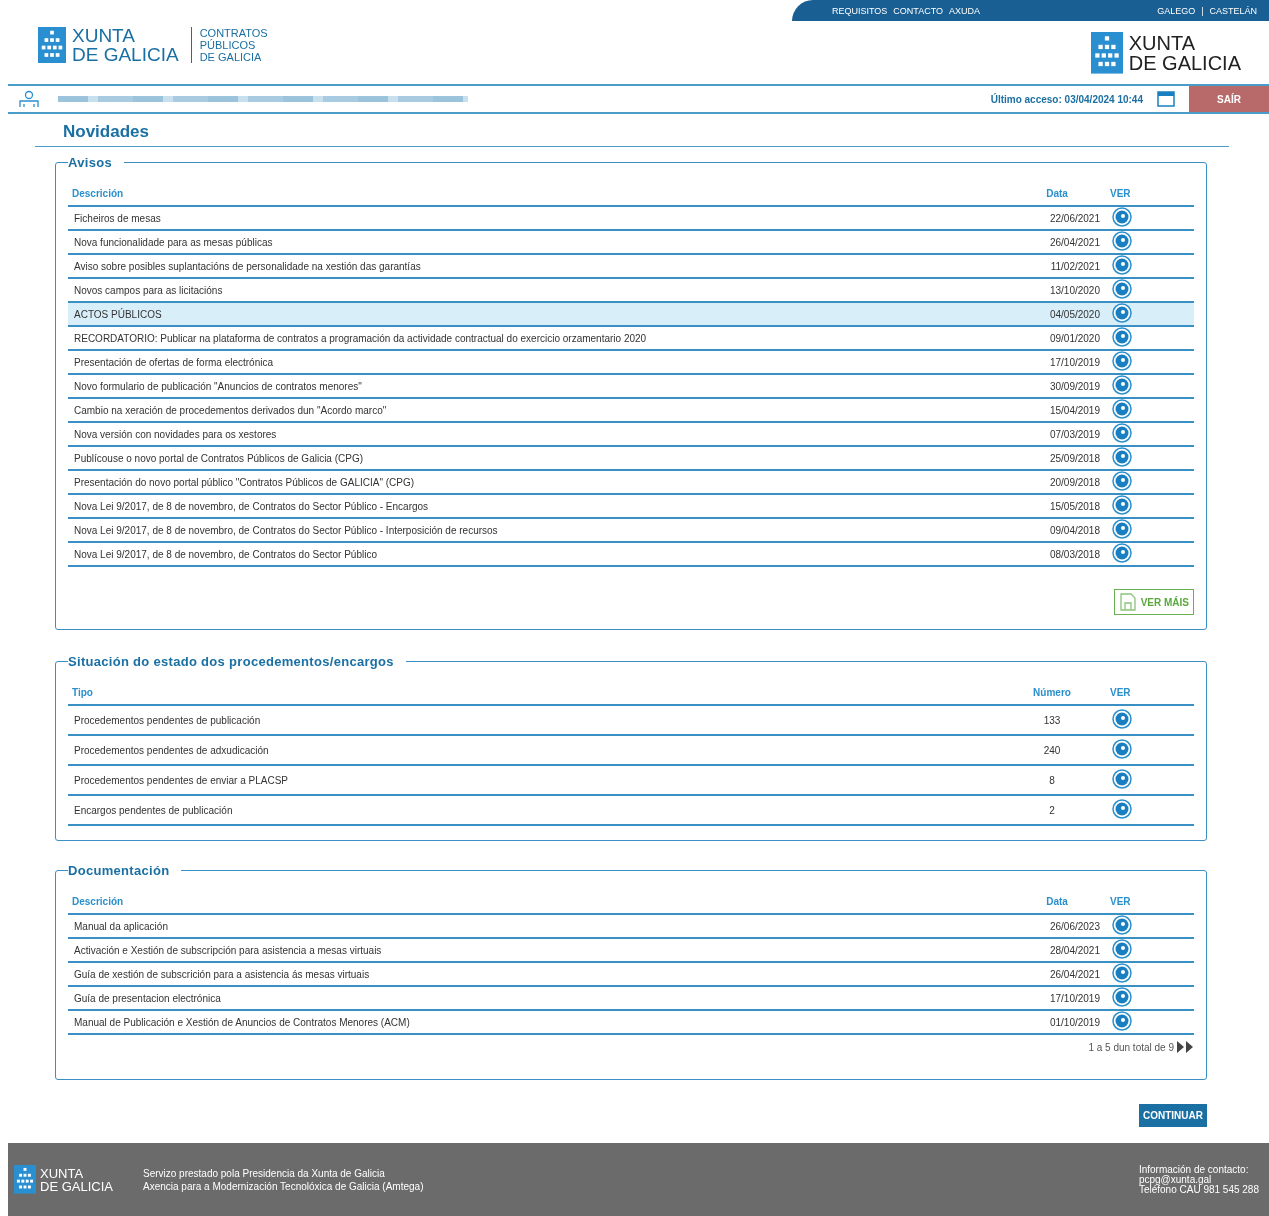 Image resolution: width=1269 pixels, height=1216 pixels. Describe the element at coordinates (1233, 10) in the screenshot. I see `language-link: CASTELÁN` at that location.